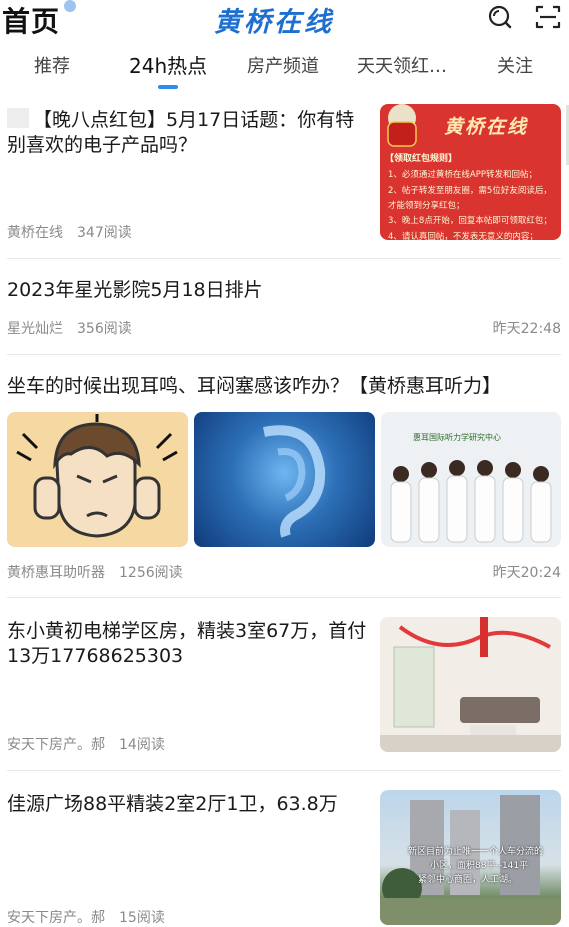 The width and height of the screenshot is (569, 927). I want to click on tab-following: 关注, so click(515, 65).